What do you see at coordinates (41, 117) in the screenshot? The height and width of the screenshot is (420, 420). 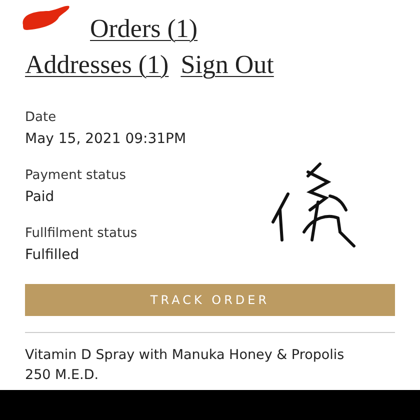 I see `field-label: Date` at bounding box center [41, 117].